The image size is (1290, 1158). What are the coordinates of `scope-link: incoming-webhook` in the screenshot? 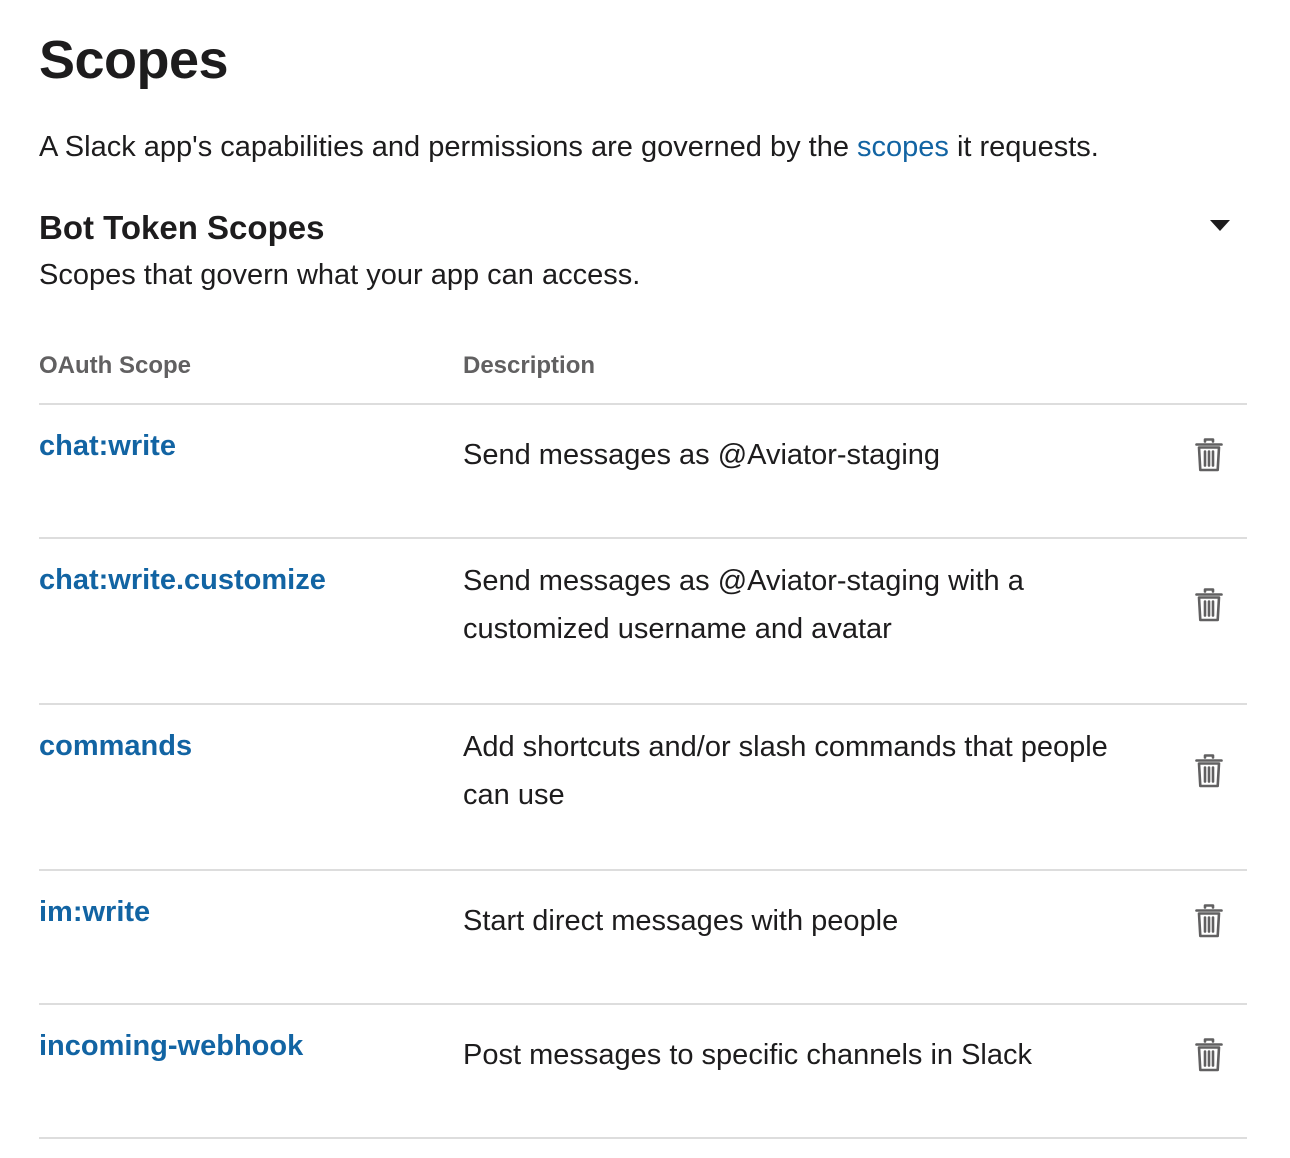 It's located at (171, 1046).